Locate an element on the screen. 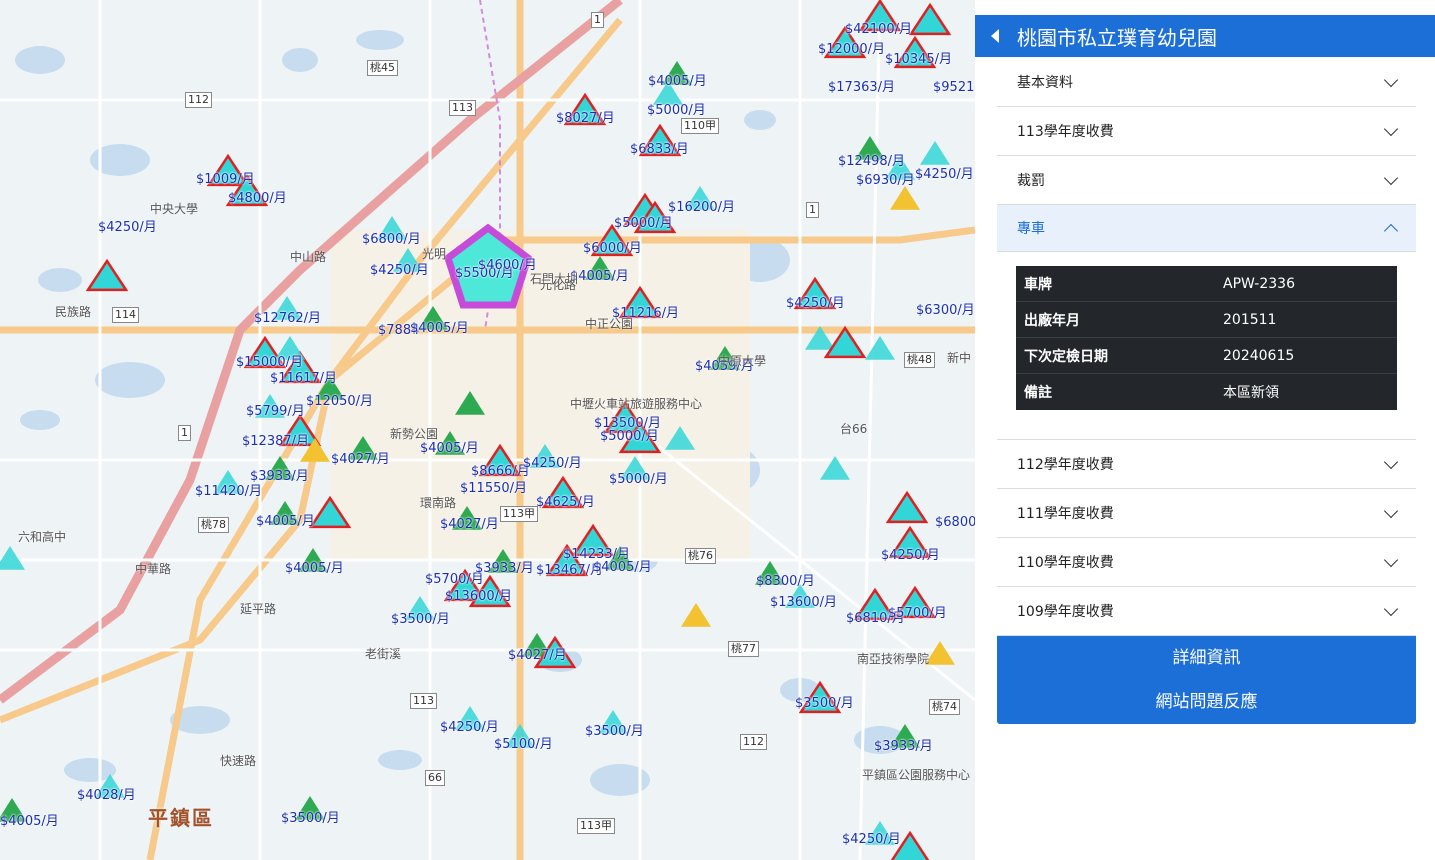  road-shield: 桃74 is located at coordinates (944, 707).